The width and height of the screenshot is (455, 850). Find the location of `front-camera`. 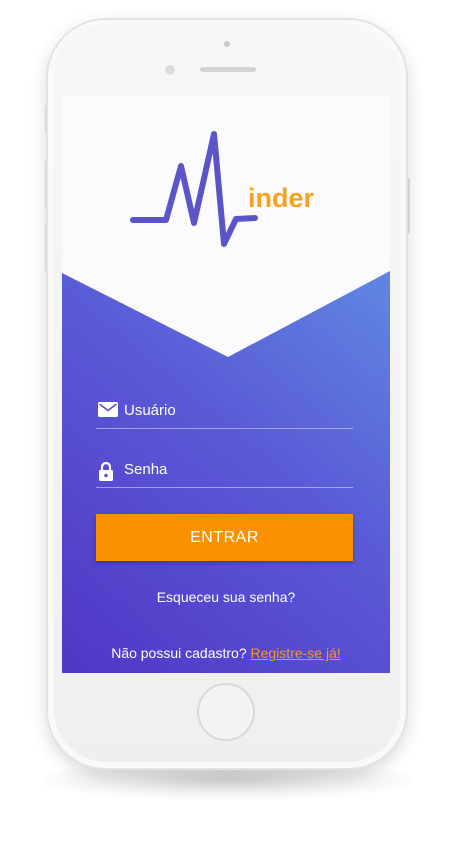

front-camera is located at coordinates (227, 44).